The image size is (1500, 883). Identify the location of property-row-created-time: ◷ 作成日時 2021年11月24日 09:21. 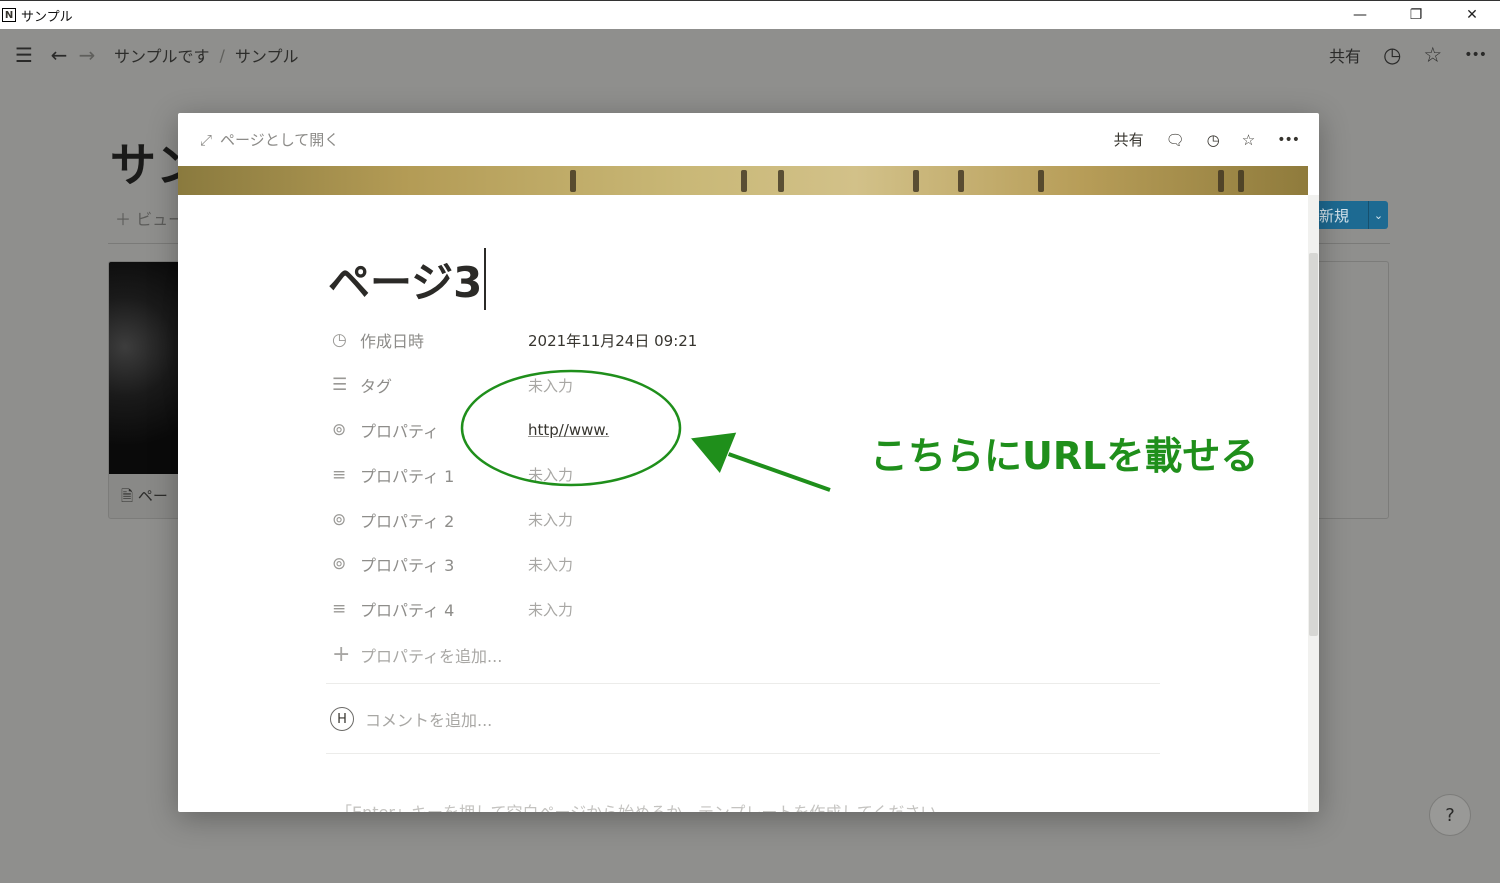
(743, 340).